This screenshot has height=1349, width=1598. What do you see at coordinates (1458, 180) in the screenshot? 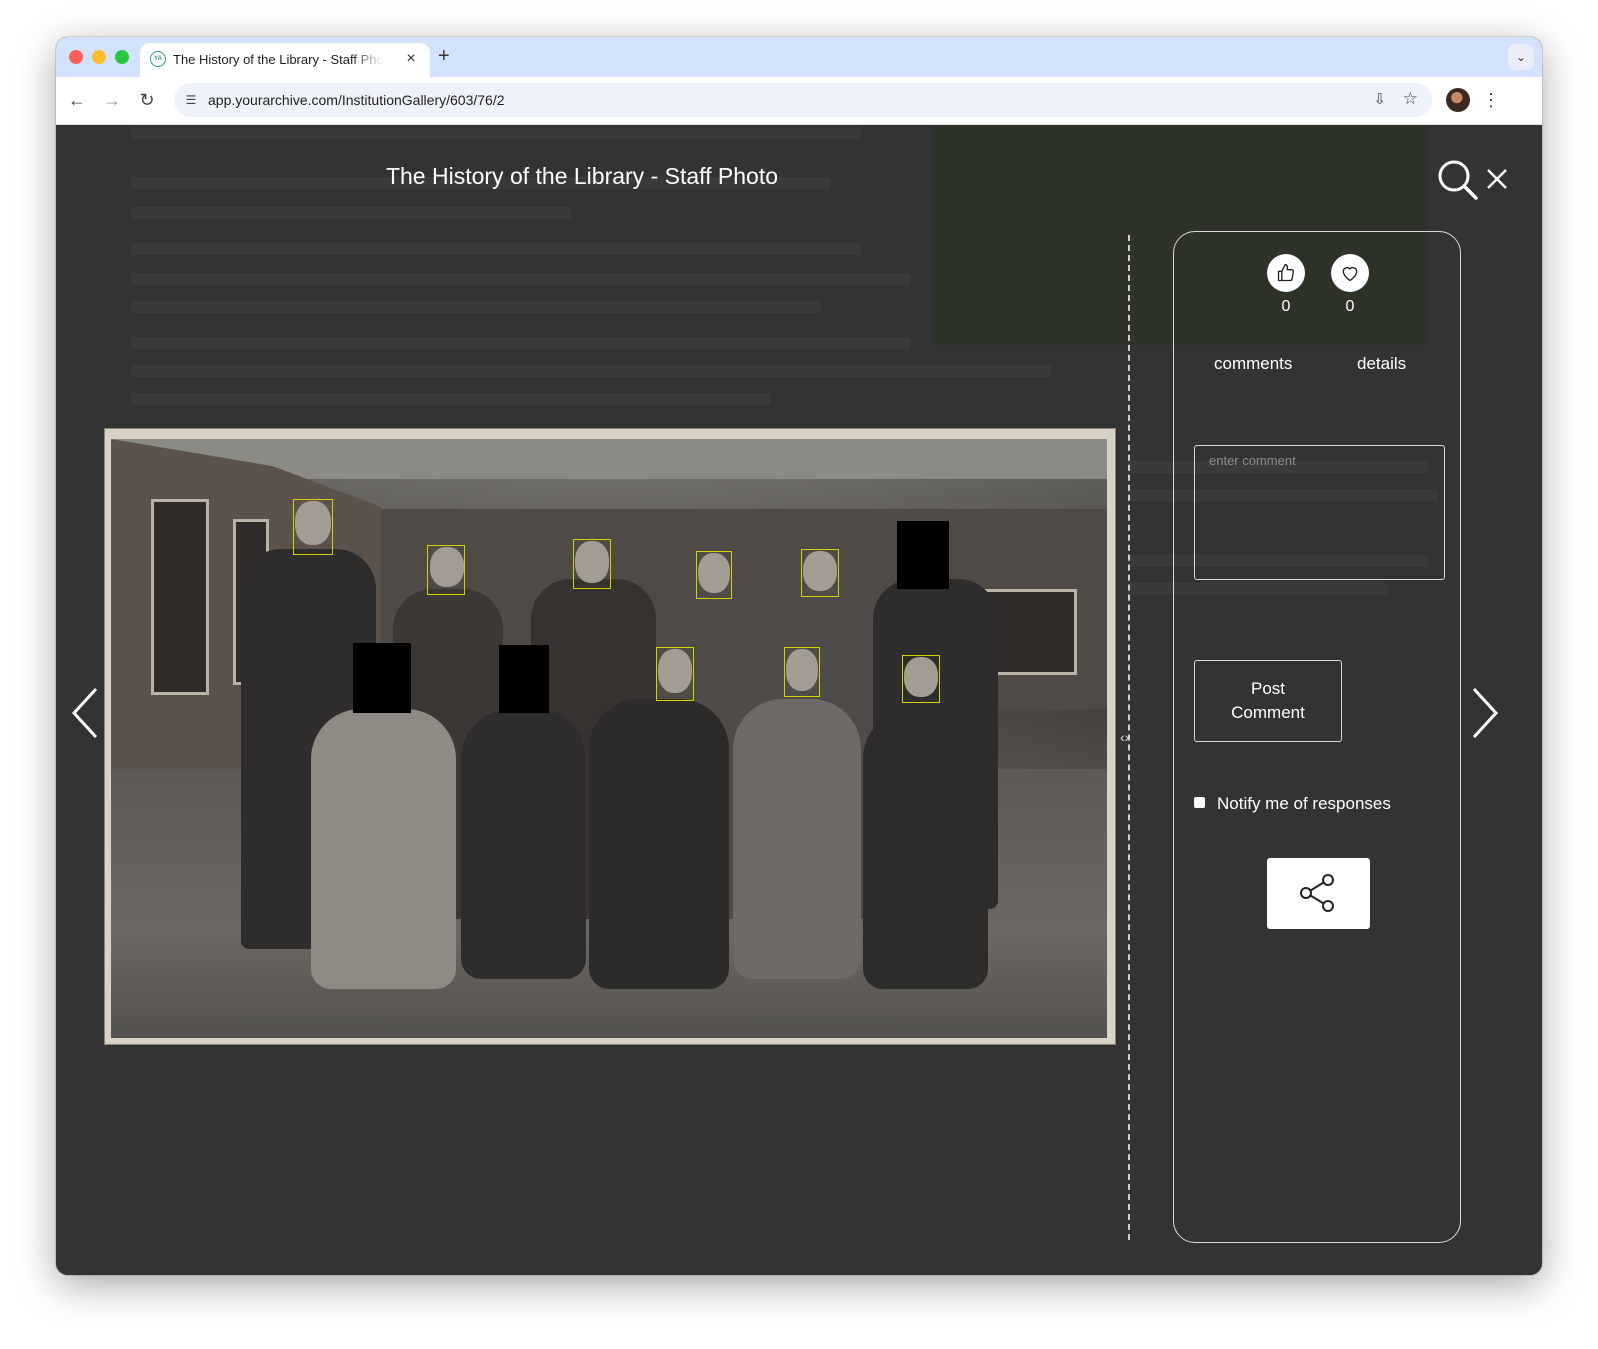
I see `search-icon` at bounding box center [1458, 180].